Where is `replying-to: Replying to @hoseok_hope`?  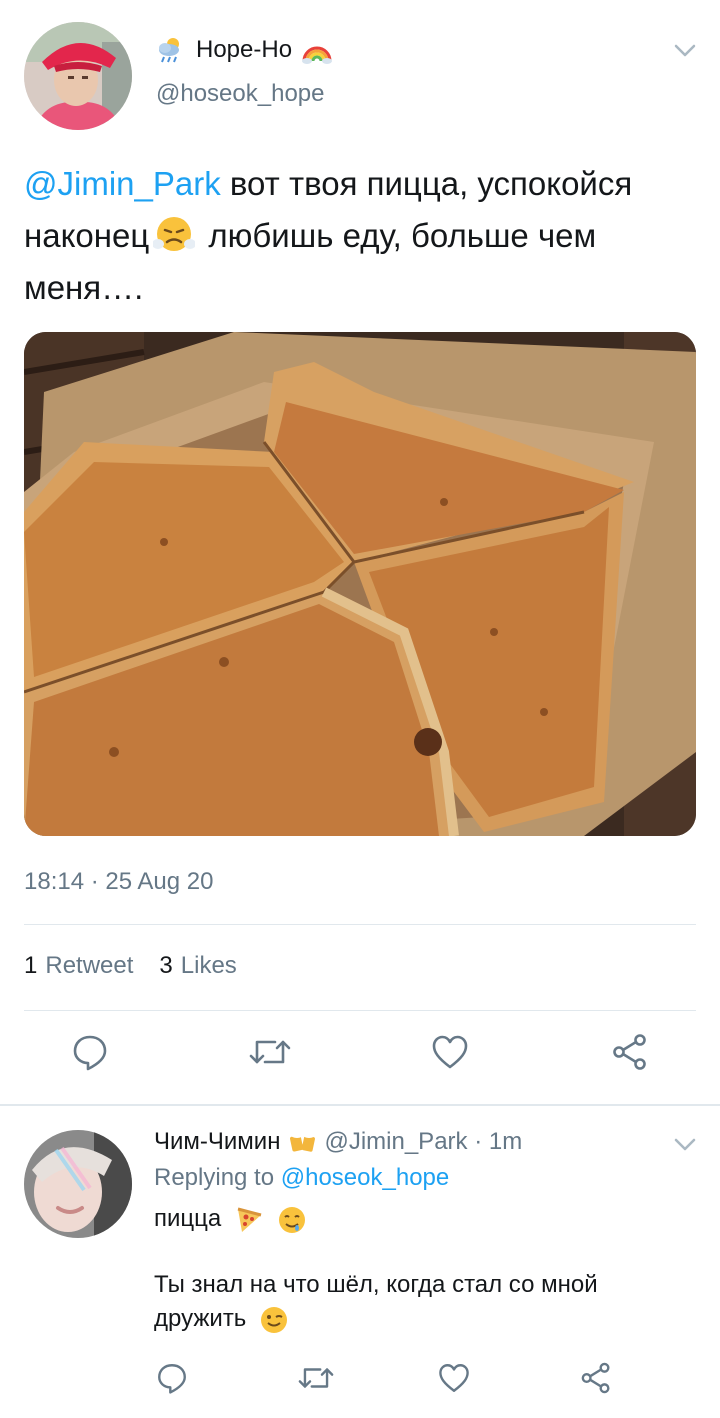
replying-to: Replying to @hoseok_hope is located at coordinates (301, 1178).